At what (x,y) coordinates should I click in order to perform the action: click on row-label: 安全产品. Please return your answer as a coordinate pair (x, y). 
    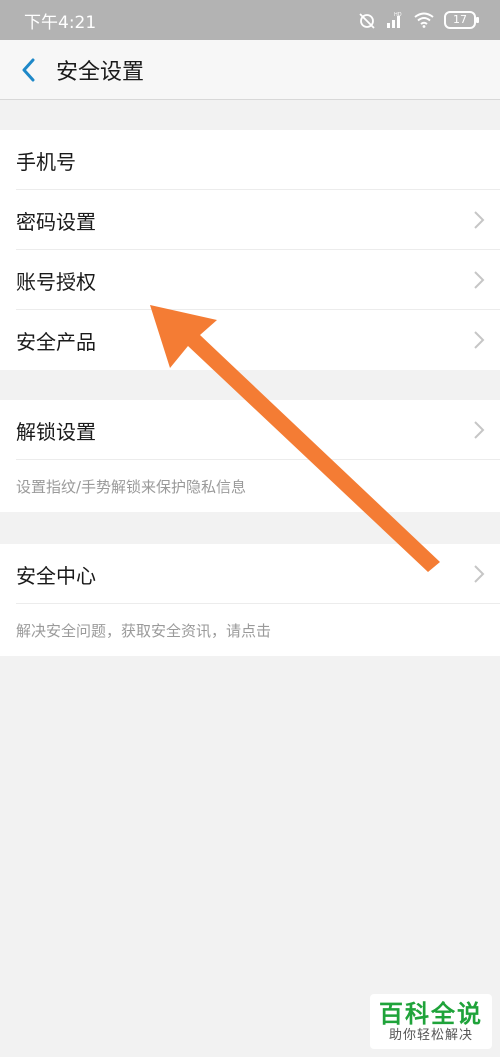
    Looking at the image, I should click on (56, 341).